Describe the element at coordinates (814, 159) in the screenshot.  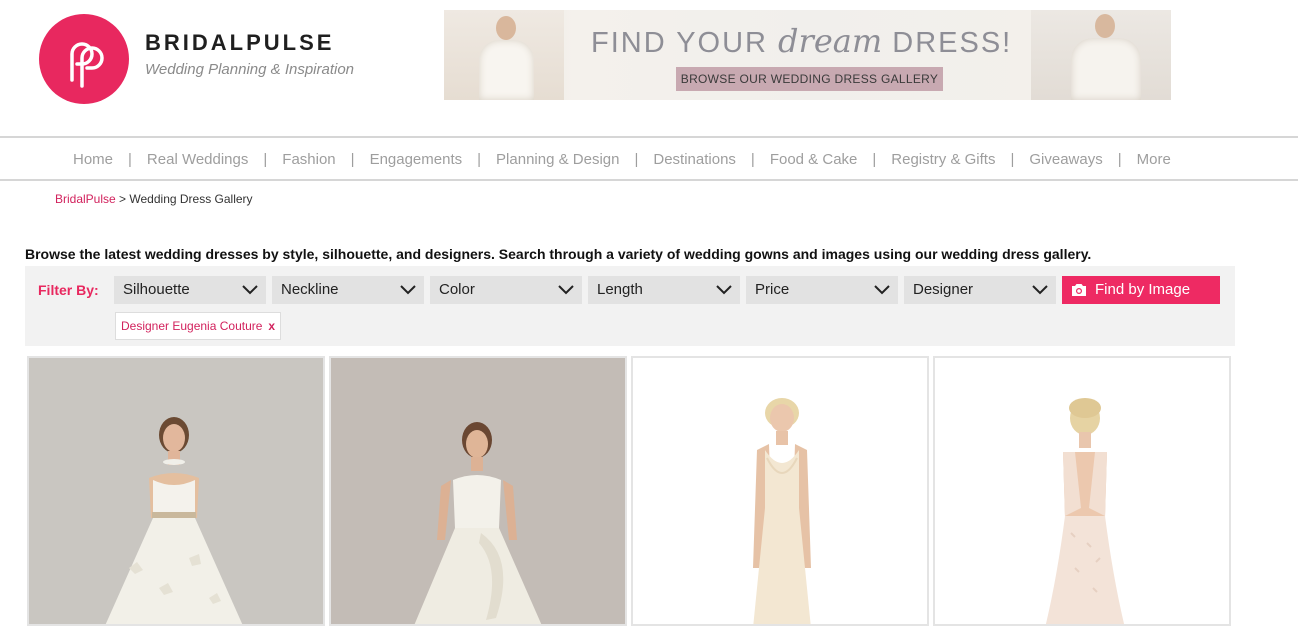
I see `nav-item-food-cake: Food & Cake` at that location.